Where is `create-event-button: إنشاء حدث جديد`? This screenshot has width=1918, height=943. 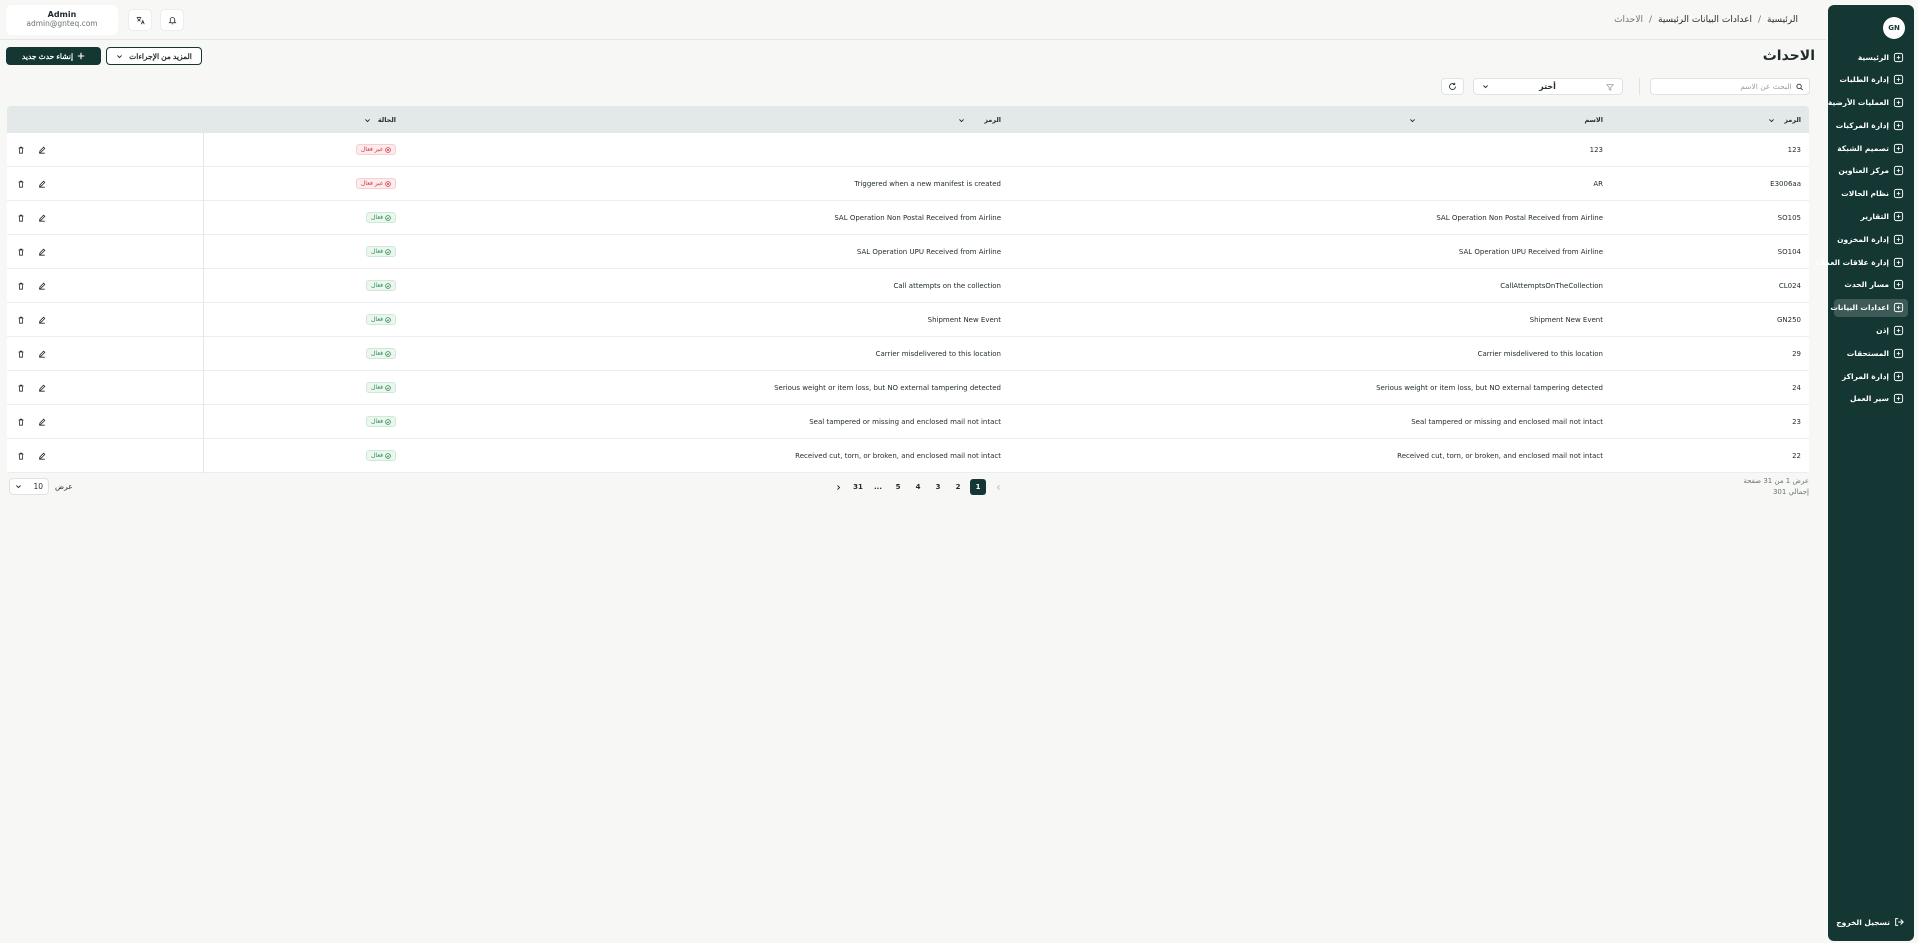 create-event-button: إنشاء حدث جديد is located at coordinates (53, 56).